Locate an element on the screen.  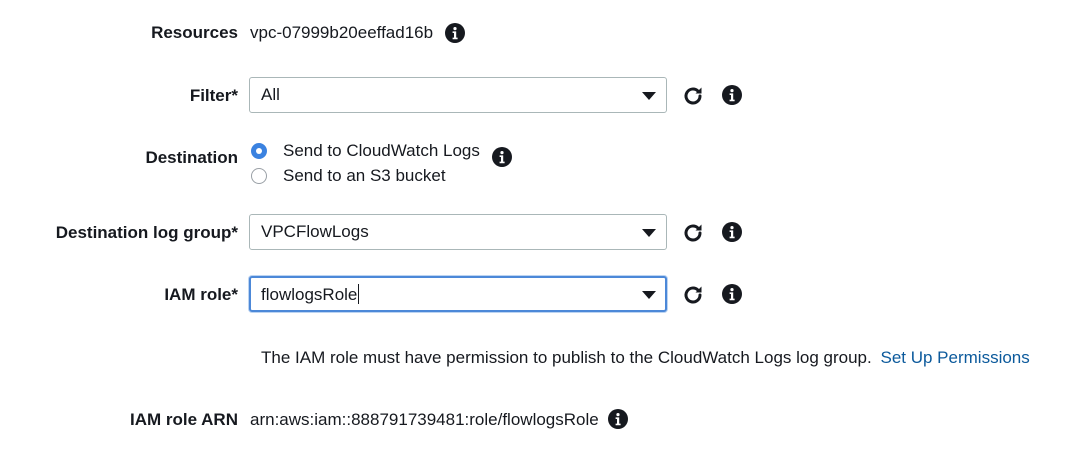
iam-role-select: flowlogsRole is located at coordinates (458, 294).